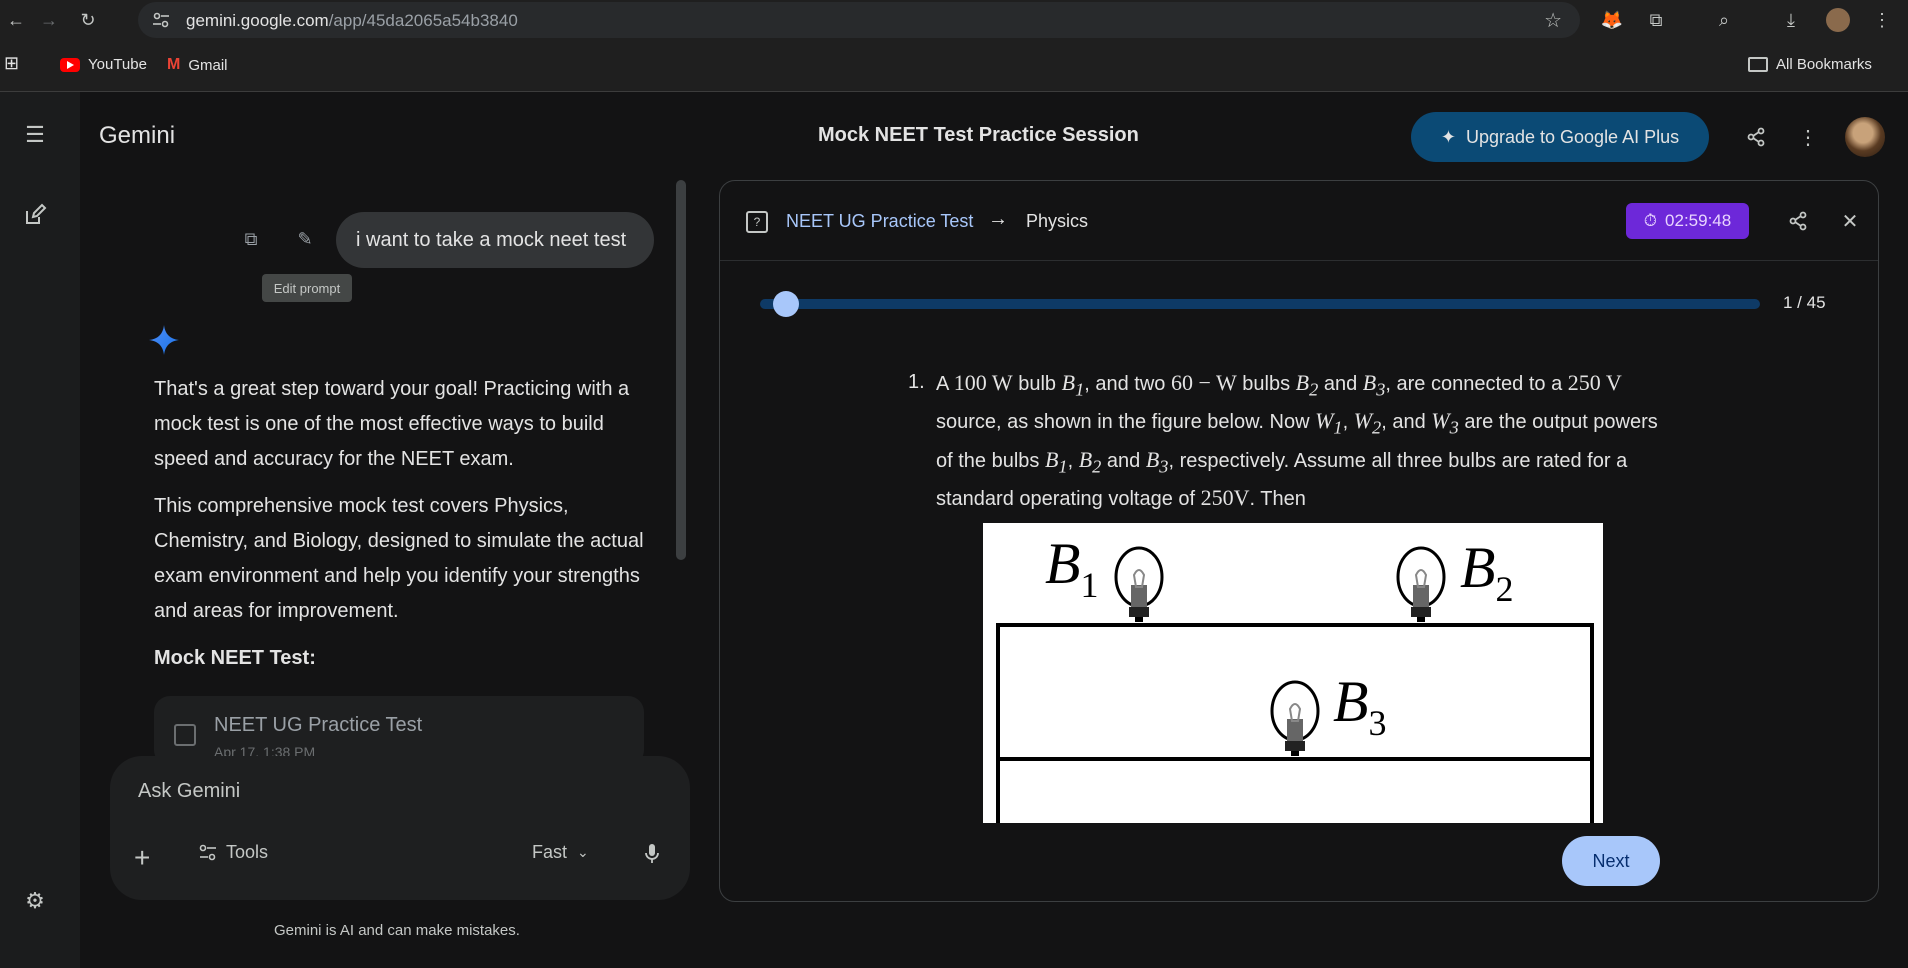 This screenshot has width=1908, height=968. Describe the element at coordinates (1350, 701) in the screenshot. I see `label-b3: B` at that location.